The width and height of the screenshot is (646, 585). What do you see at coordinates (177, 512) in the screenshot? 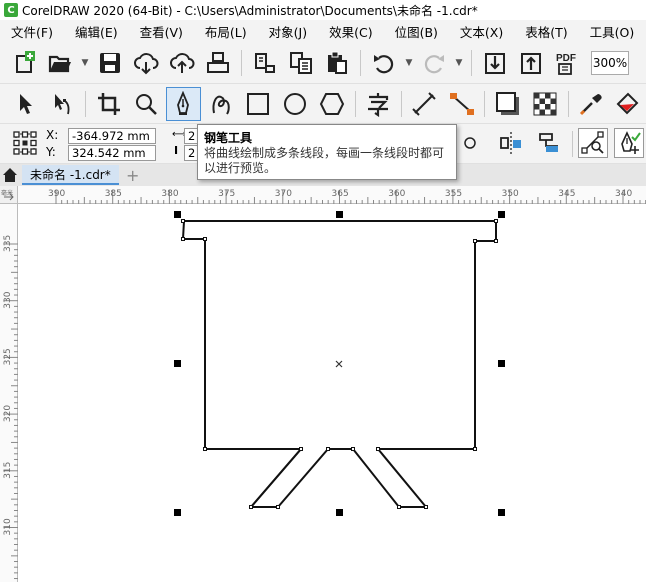
I see `selection-handle-bottom-left` at bounding box center [177, 512].